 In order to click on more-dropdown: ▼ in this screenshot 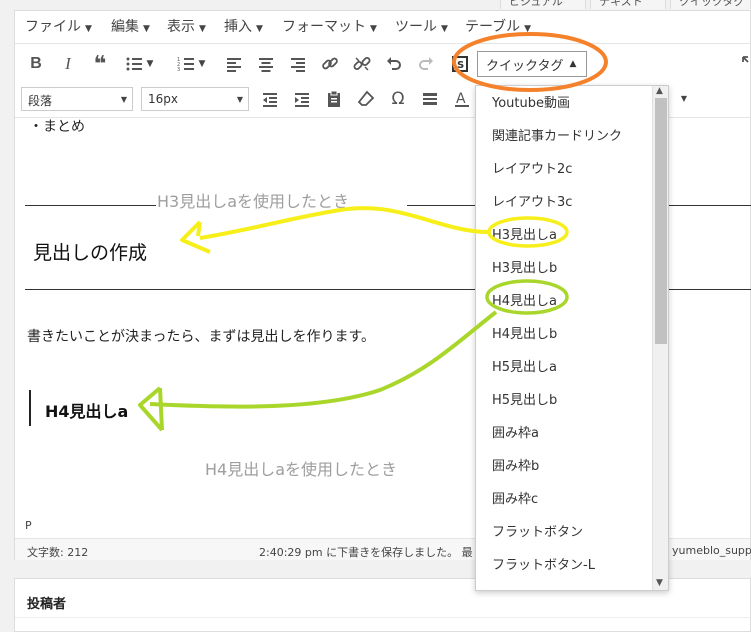, I will do `click(681, 99)`.